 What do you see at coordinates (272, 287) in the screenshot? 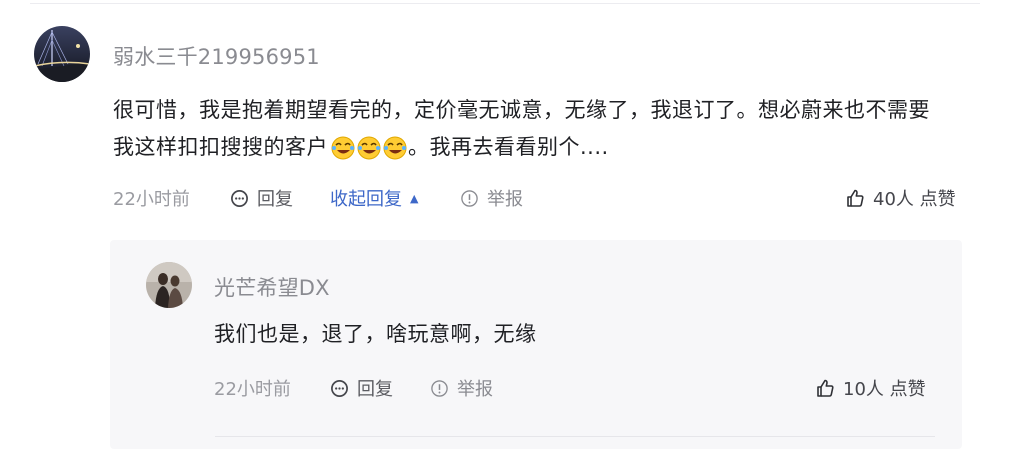
I see `reply-username: 光芒希望DX` at bounding box center [272, 287].